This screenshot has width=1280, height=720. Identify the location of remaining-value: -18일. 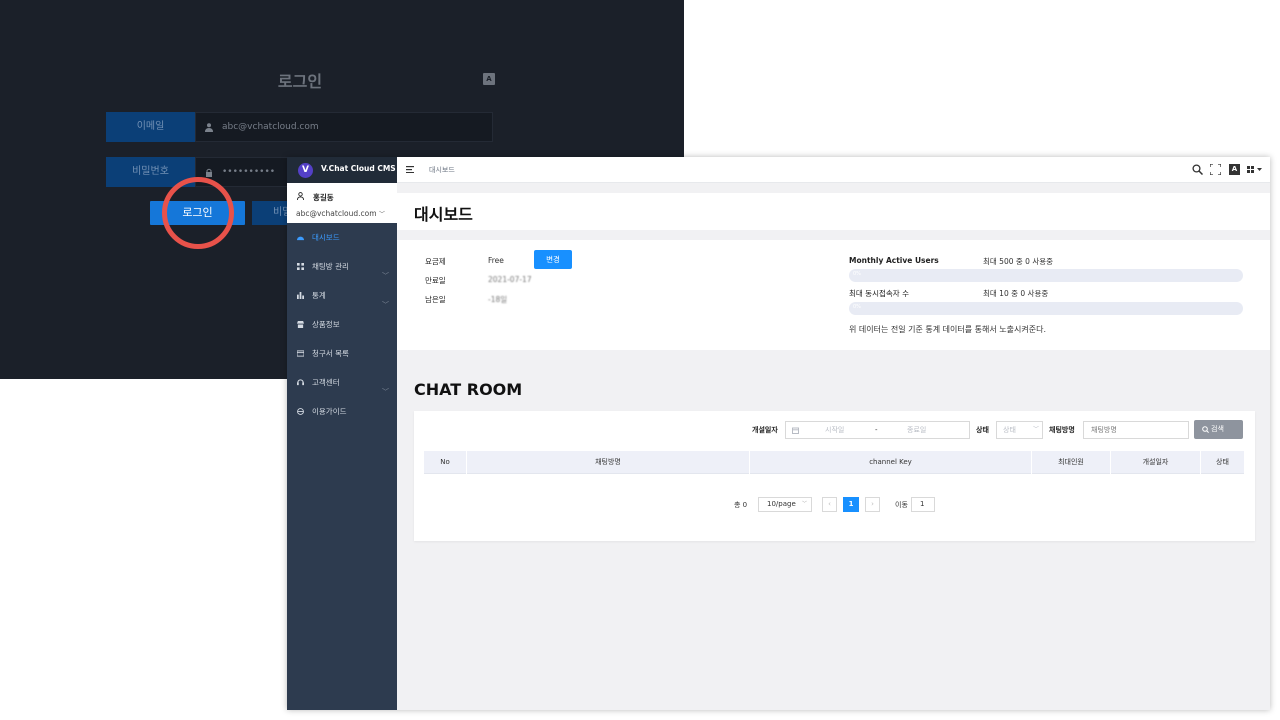
(498, 299).